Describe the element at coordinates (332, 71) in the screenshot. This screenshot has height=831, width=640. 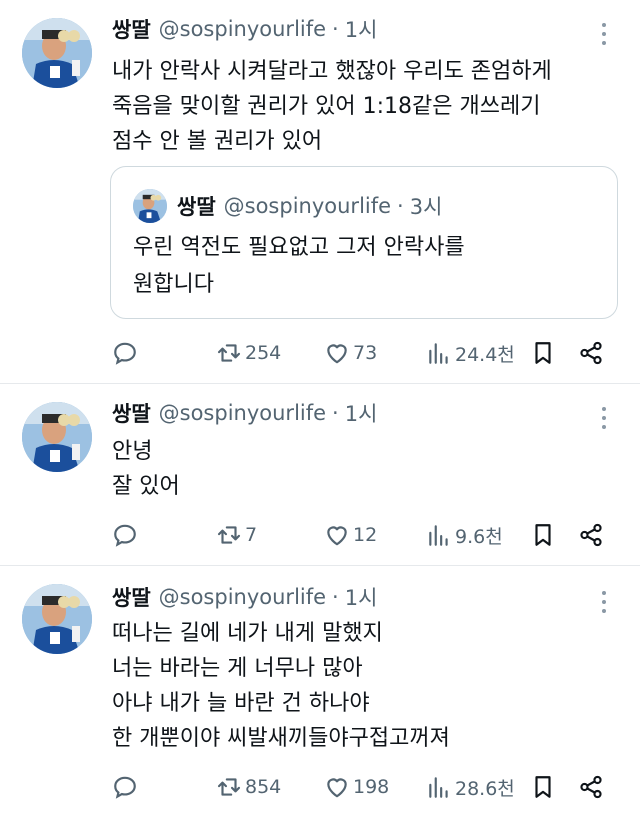
I see `tweet-text-line: 내가 안락사 시켜달라고 했잖아 우리도 존엄하게` at that location.